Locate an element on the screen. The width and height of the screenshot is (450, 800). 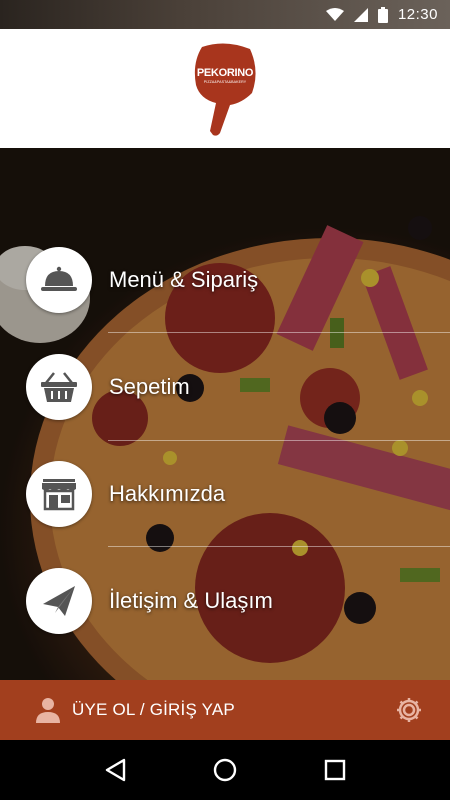
recents-icon is located at coordinates (335, 770).